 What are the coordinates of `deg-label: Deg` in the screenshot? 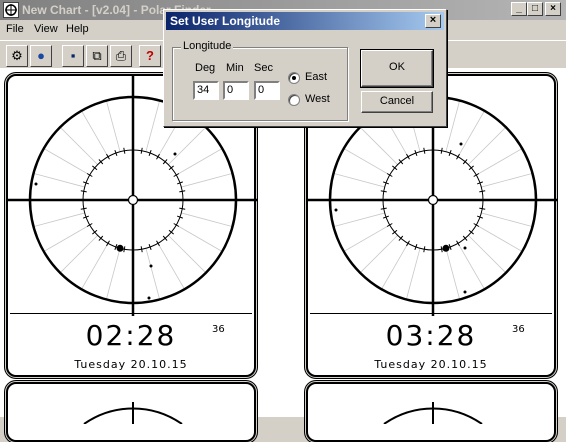 It's located at (205, 68).